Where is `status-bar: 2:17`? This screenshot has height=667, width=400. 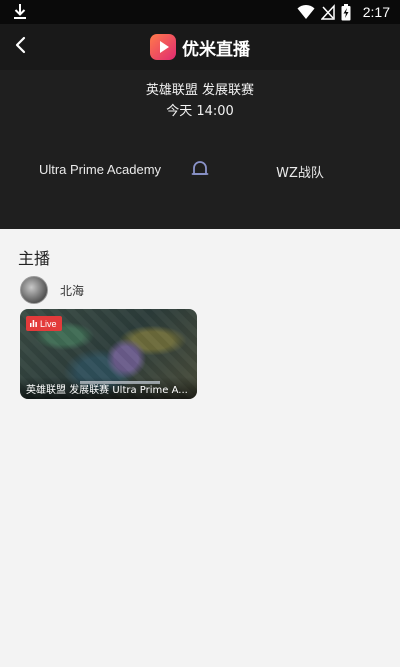
status-bar: 2:17 is located at coordinates (200, 12).